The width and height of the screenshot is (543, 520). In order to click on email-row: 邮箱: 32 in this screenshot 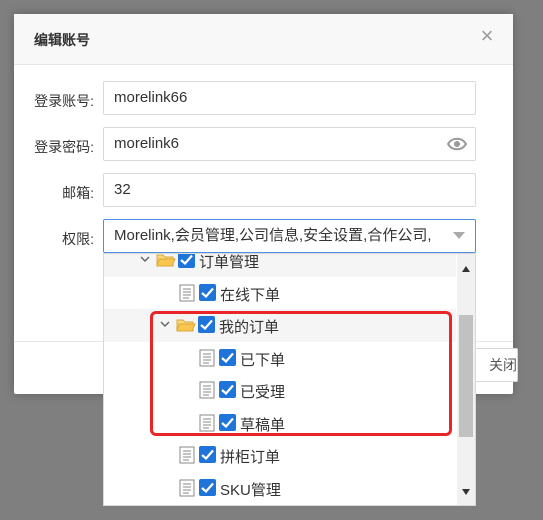, I will do `click(263, 191)`.